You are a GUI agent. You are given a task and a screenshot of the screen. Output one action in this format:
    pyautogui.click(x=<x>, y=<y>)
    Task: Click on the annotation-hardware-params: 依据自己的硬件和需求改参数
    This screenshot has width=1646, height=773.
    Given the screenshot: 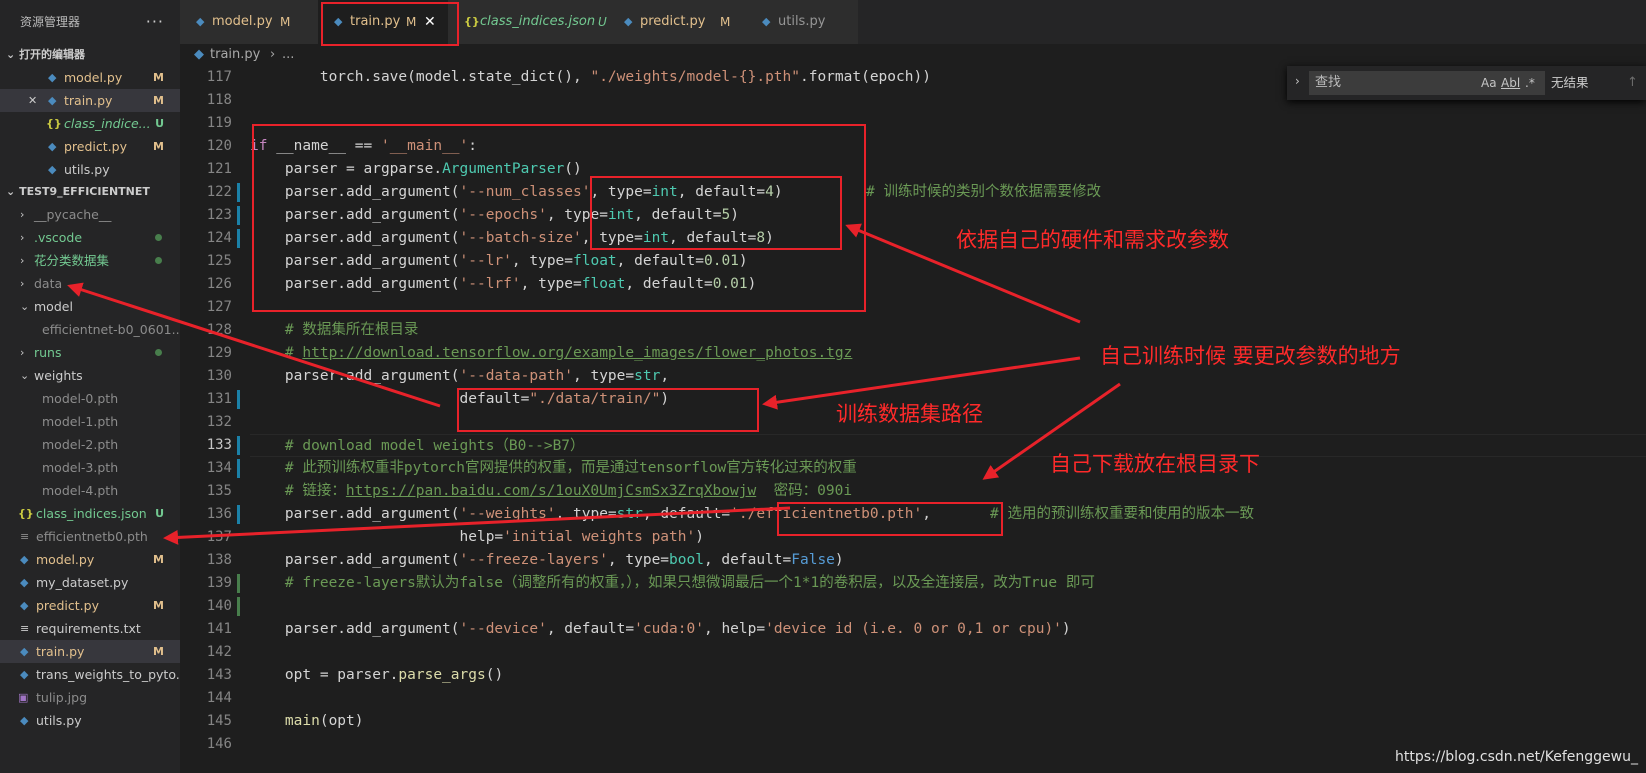 What is the action you would take?
    pyautogui.click(x=1092, y=240)
    